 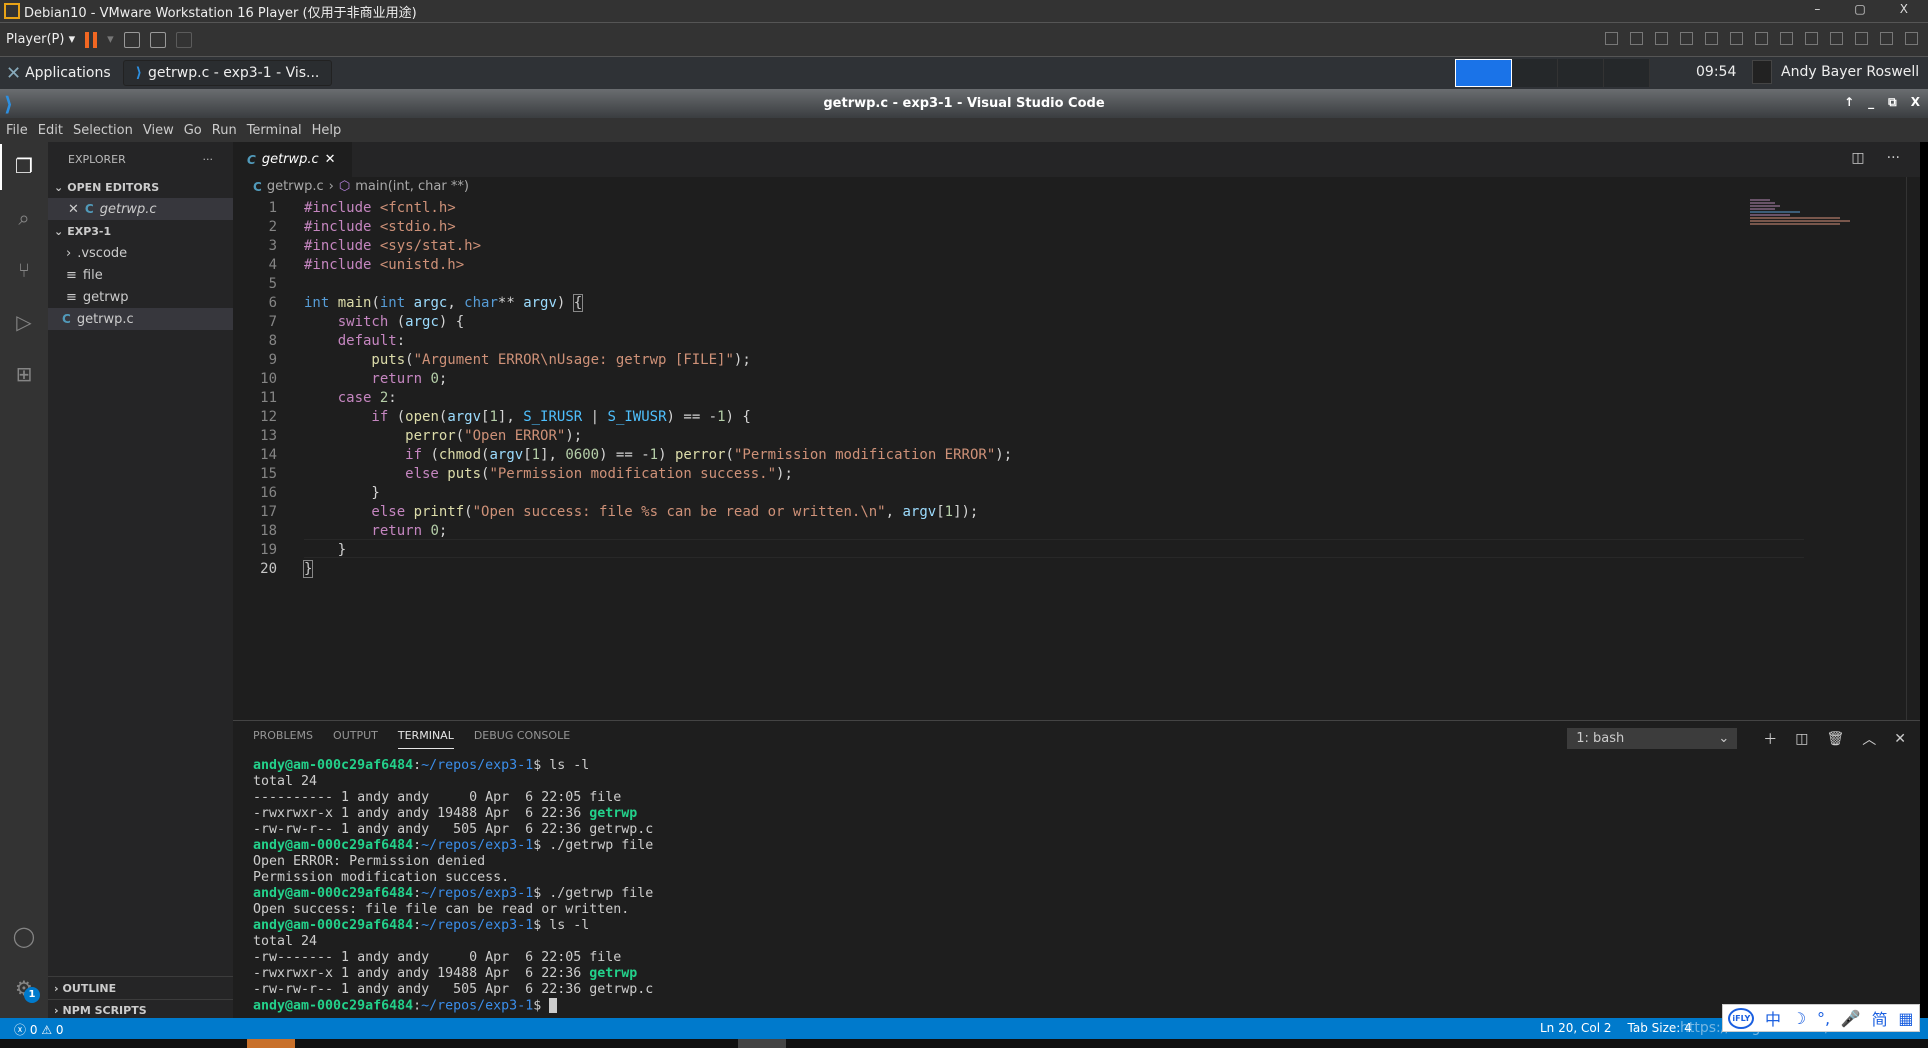 I want to click on menu-file: File, so click(x=17, y=130).